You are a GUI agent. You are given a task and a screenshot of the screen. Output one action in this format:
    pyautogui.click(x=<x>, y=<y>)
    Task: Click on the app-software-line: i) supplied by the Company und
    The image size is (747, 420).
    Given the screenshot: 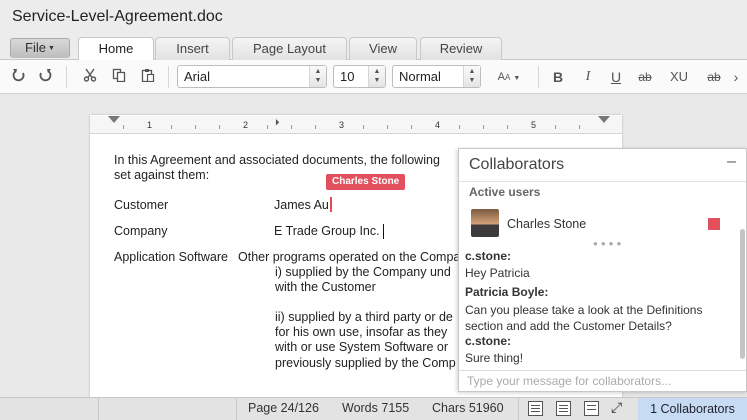 What is the action you would take?
    pyautogui.click(x=363, y=272)
    